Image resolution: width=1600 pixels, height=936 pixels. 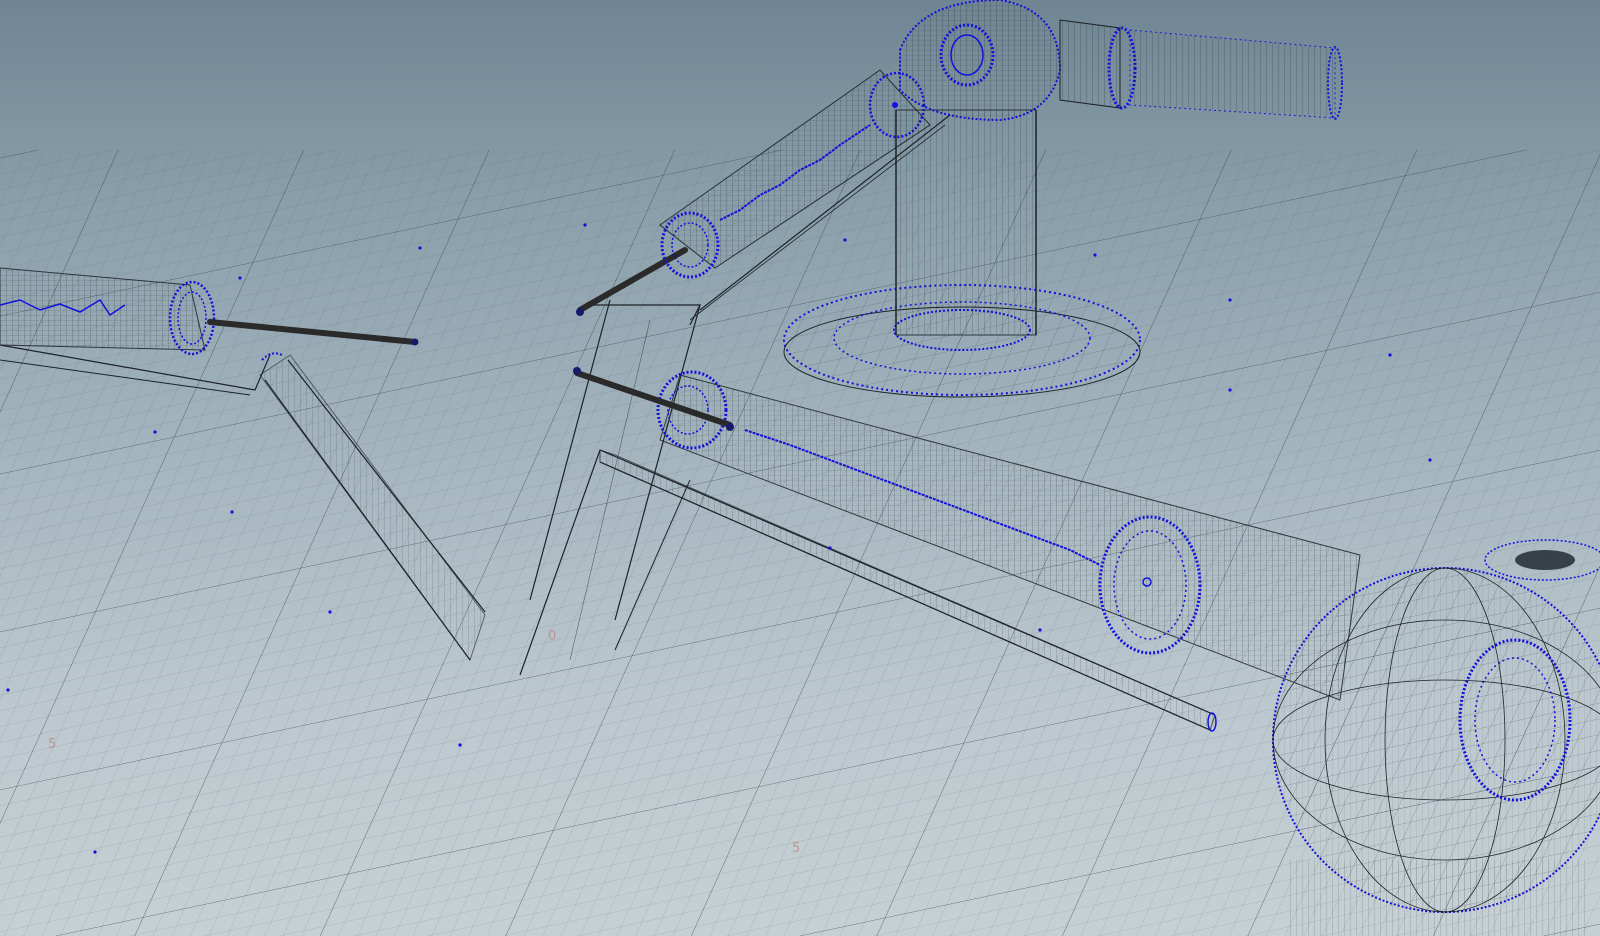 I want to click on grid-label-2: 0, so click(x=552, y=636).